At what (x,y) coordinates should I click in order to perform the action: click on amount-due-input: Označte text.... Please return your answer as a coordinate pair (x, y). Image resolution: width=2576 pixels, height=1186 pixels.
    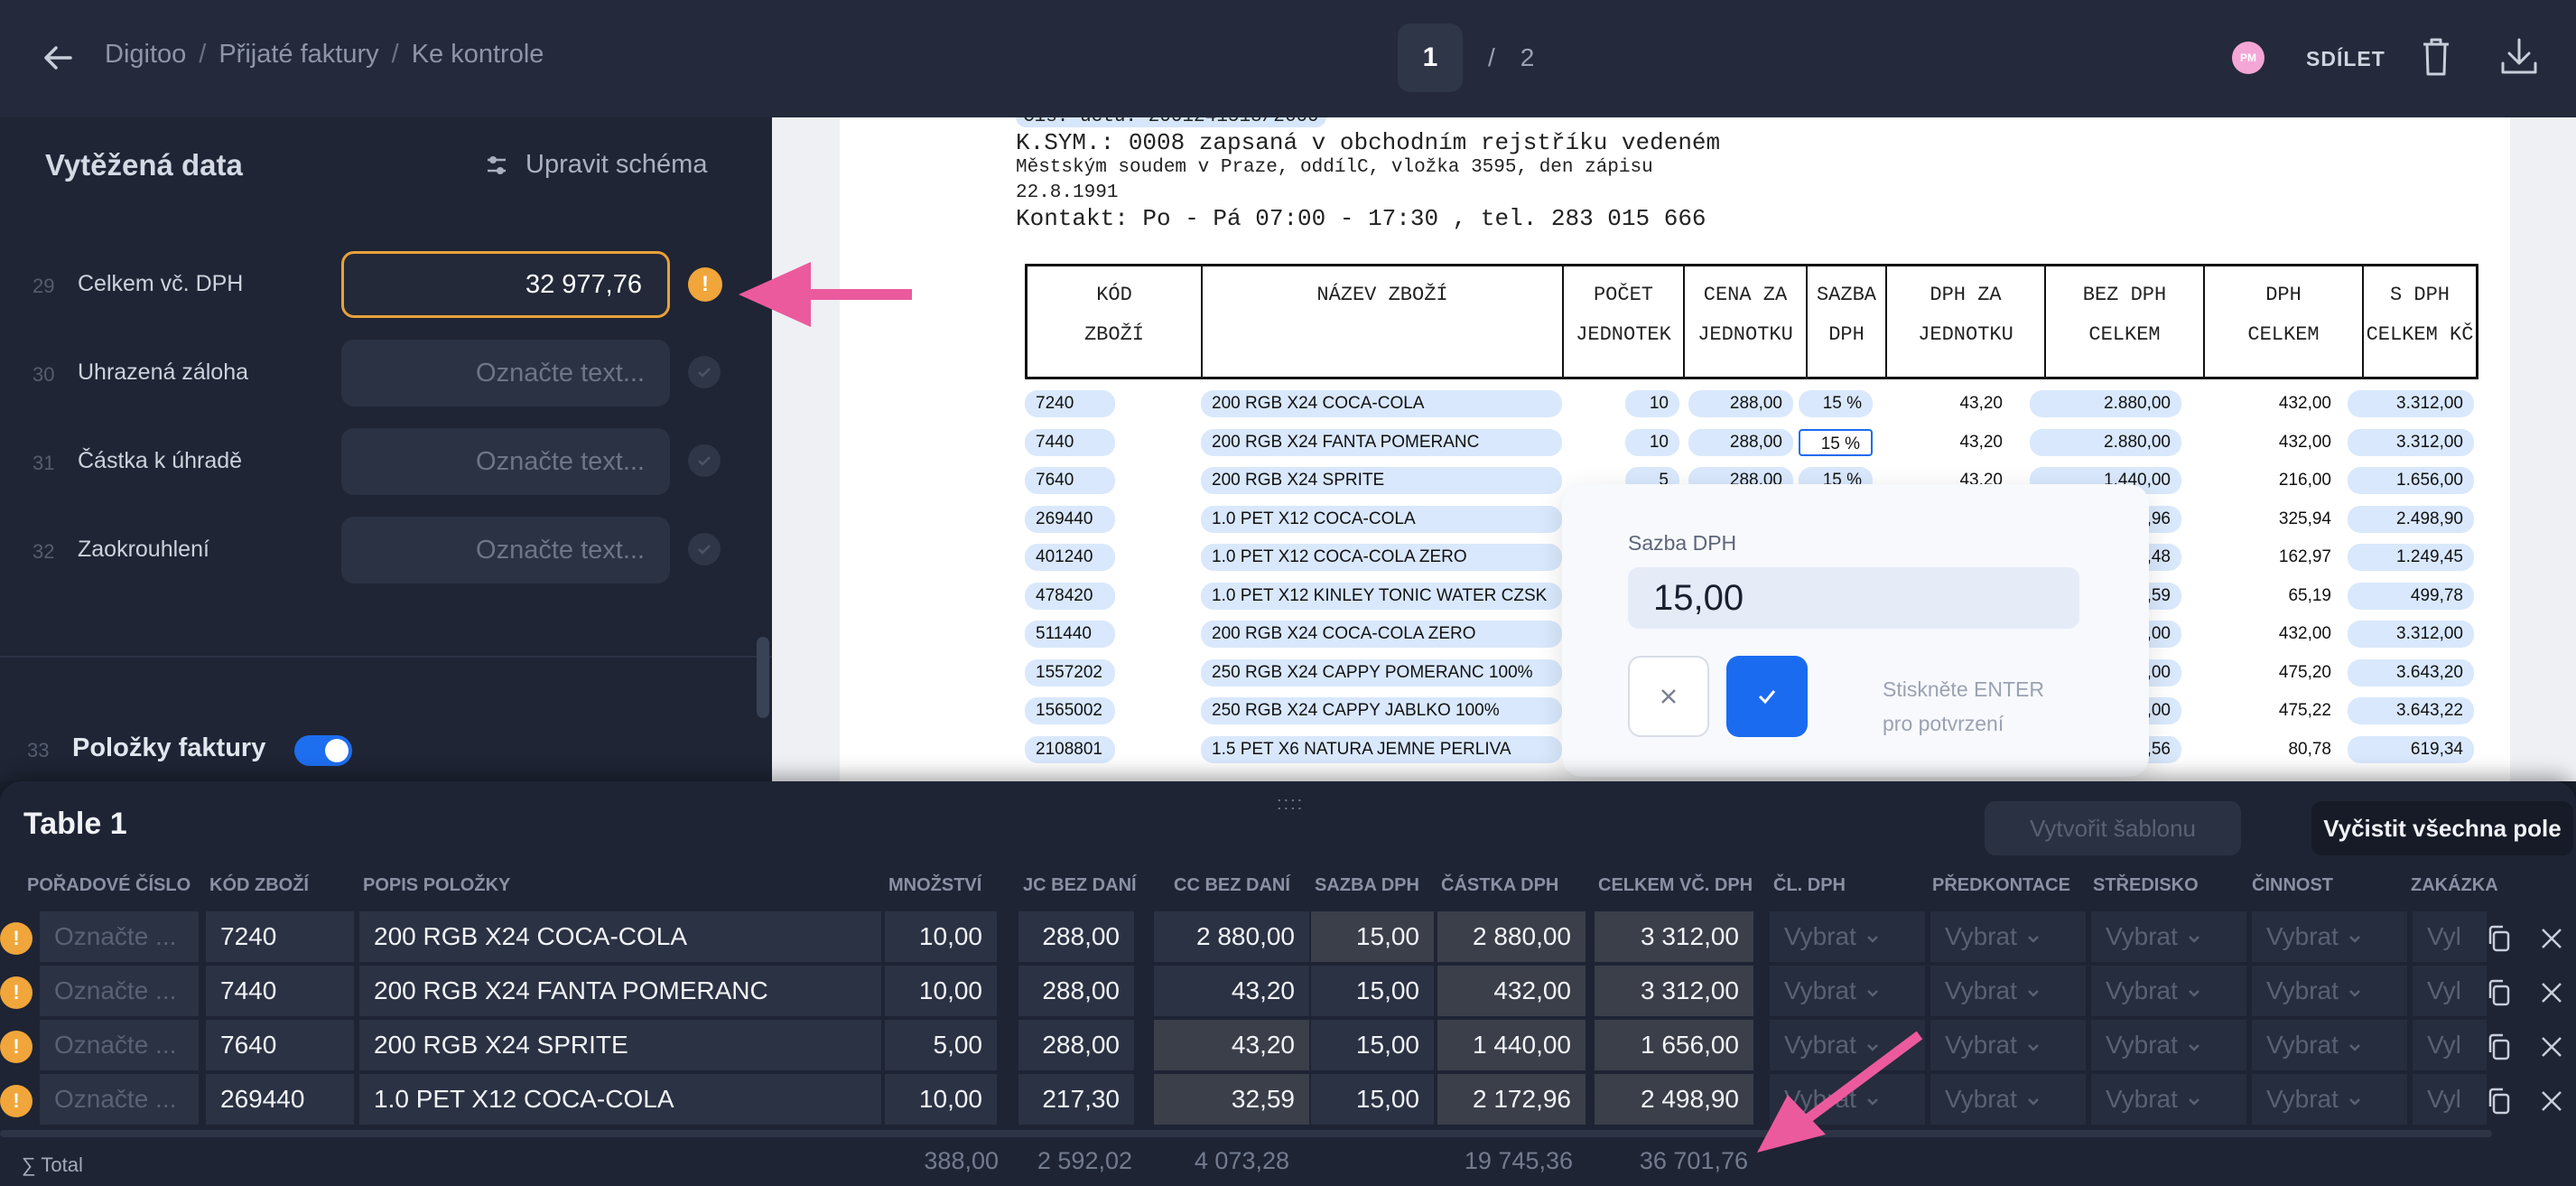
    Looking at the image, I should click on (505, 461).